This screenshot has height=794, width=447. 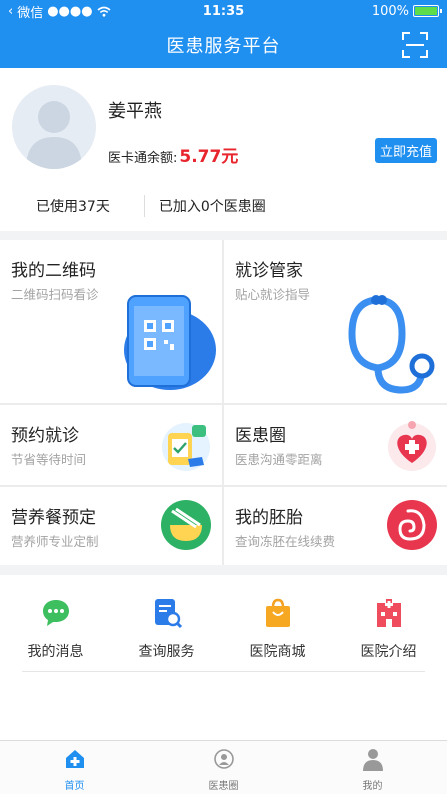 What do you see at coordinates (74, 759) in the screenshot?
I see `home-plus-icon` at bounding box center [74, 759].